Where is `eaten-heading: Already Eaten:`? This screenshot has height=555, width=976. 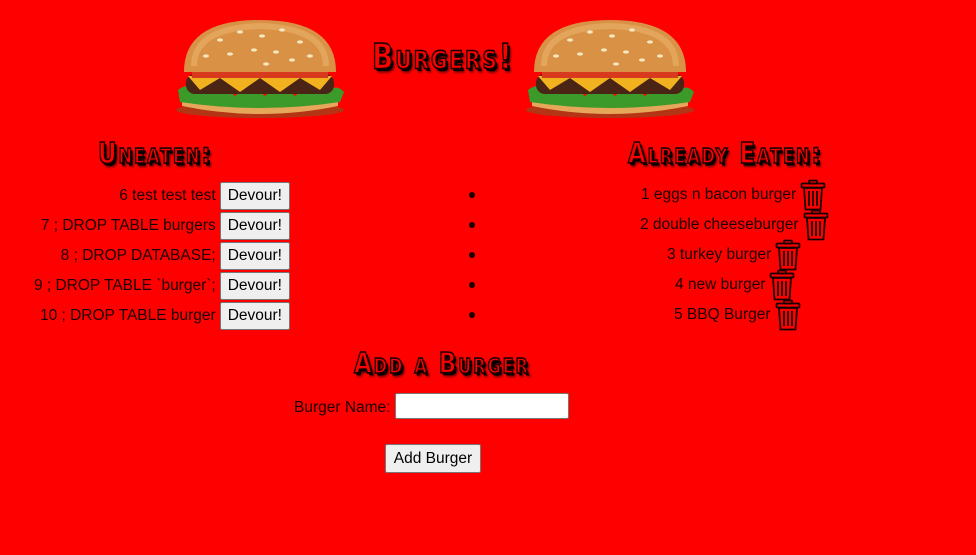
eaten-heading: Already Eaten: is located at coordinates (725, 154).